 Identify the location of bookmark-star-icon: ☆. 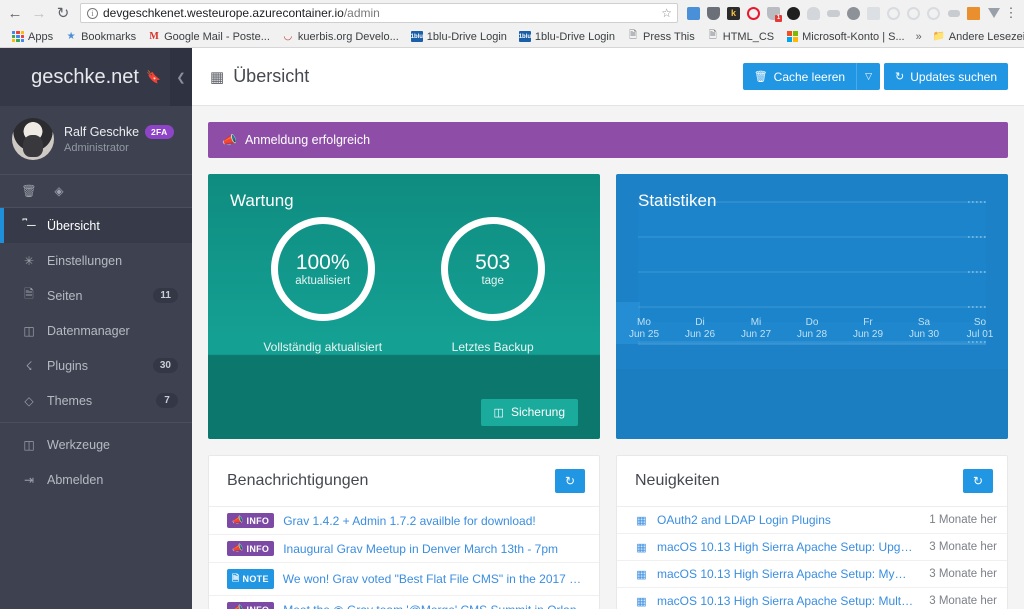
(666, 13).